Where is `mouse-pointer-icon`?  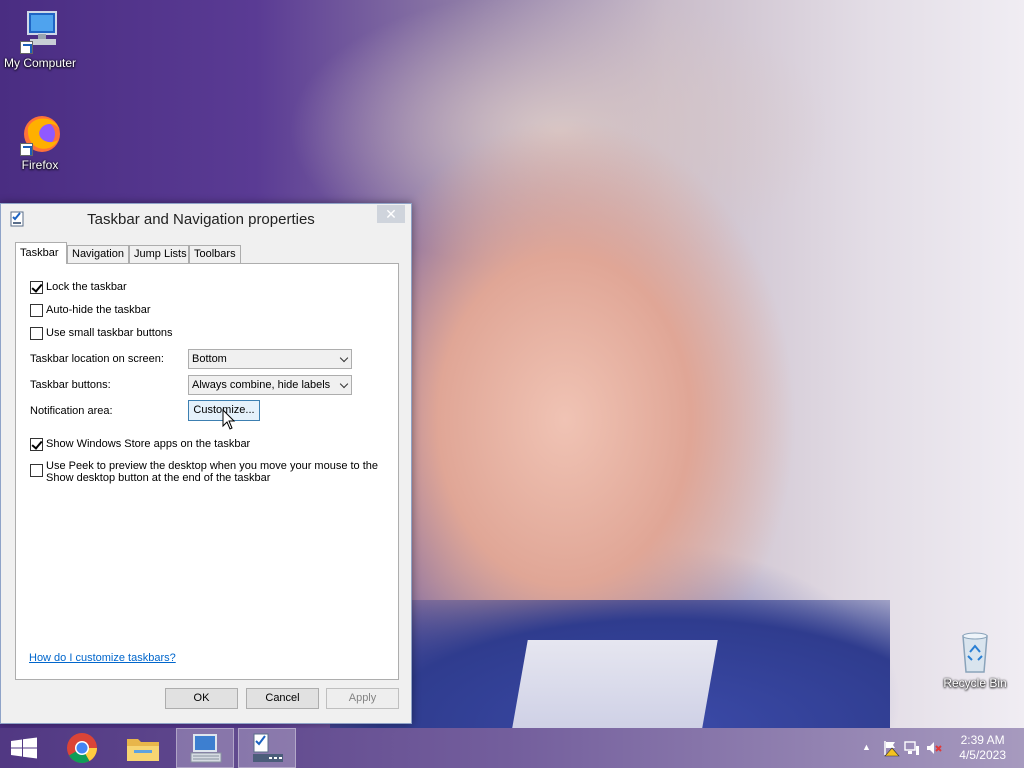
mouse-pointer-icon is located at coordinates (229, 419).